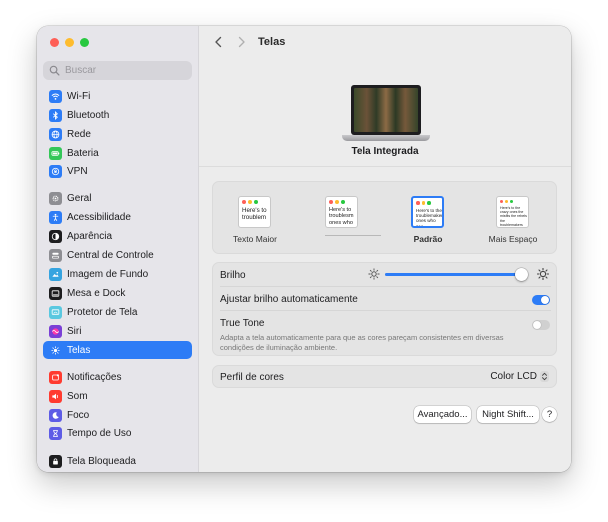 The height and width of the screenshot is (522, 608). I want to click on window-controls, so click(69, 42).